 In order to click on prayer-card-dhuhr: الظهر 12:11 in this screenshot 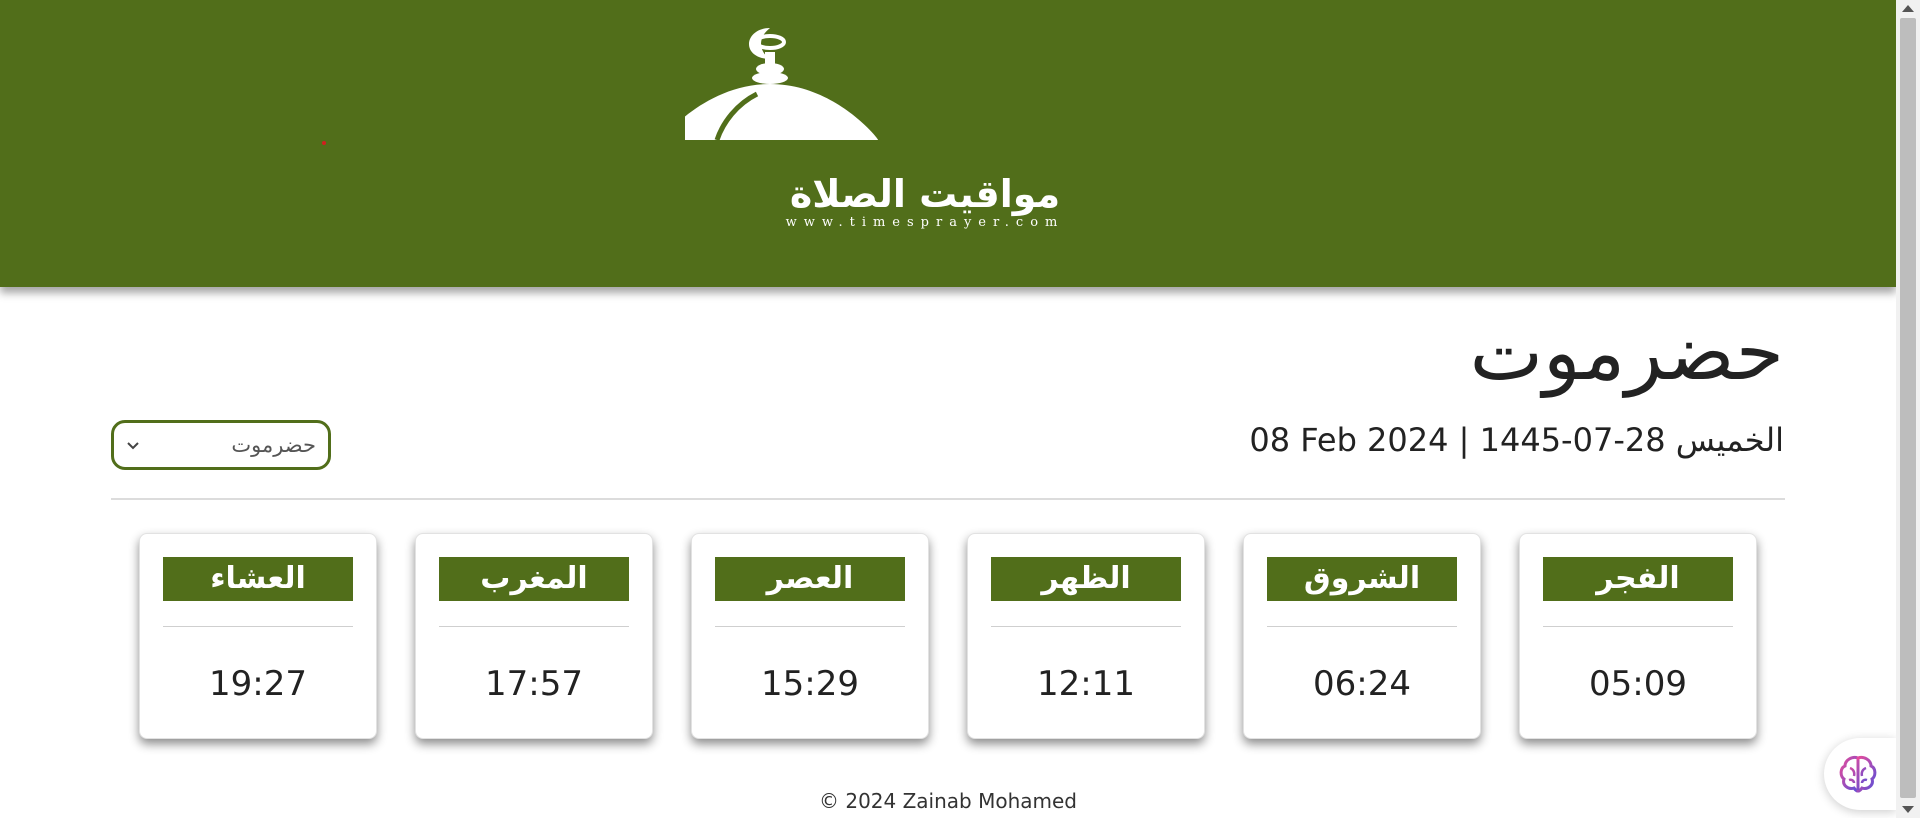, I will do `click(1086, 636)`.